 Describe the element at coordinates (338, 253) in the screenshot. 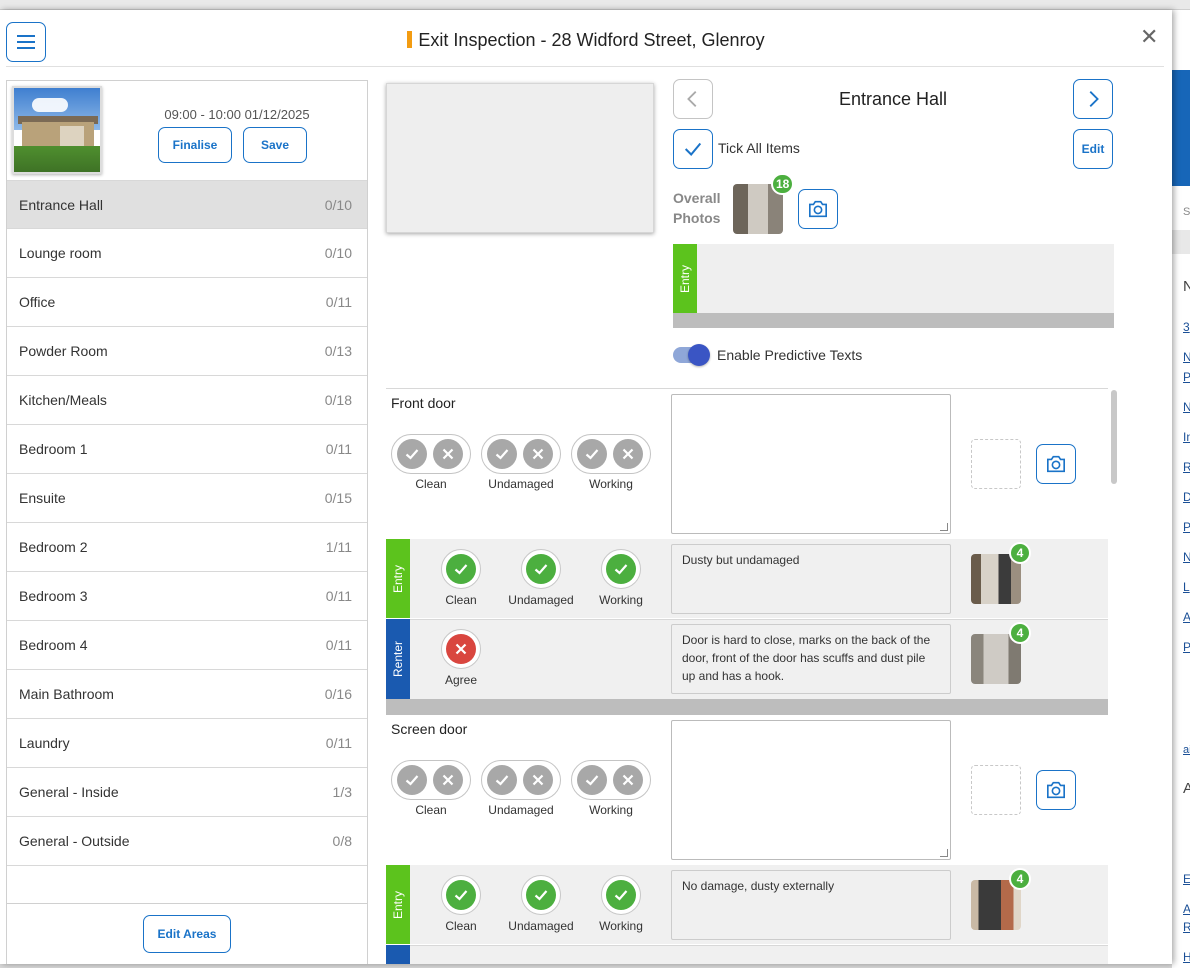

I see `area-count: 0/10` at that location.